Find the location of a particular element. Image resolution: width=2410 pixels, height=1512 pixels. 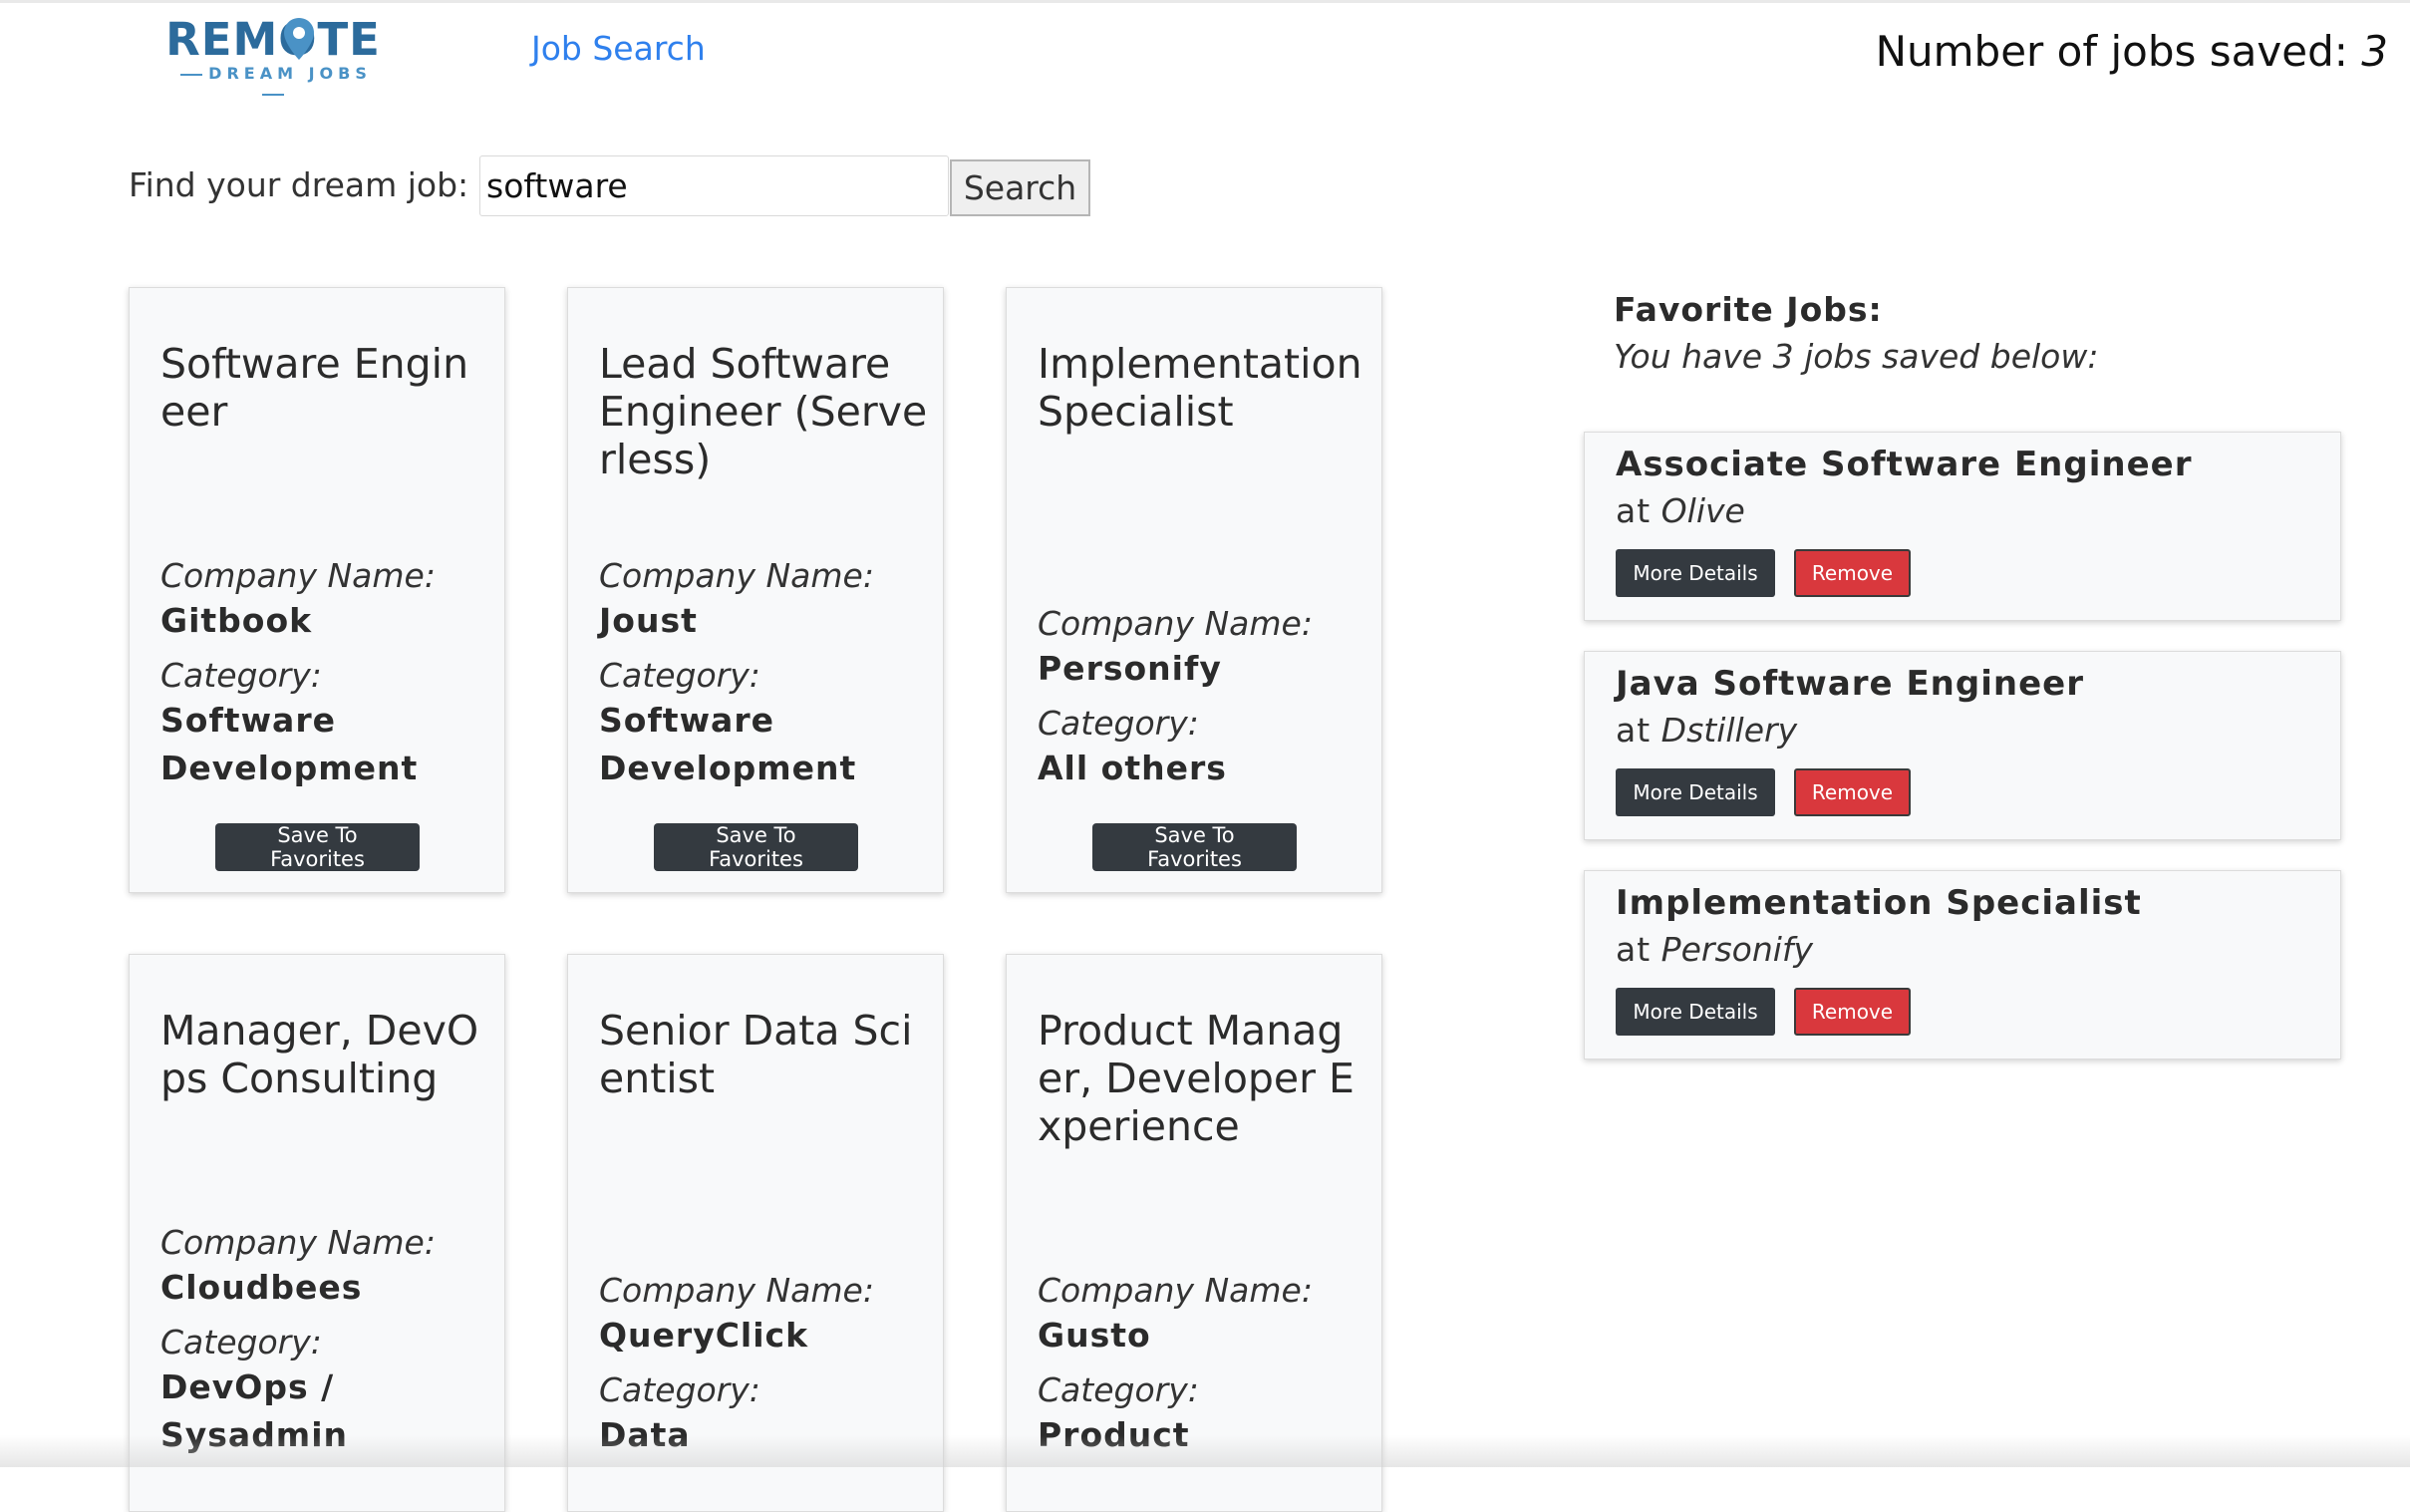

category-value: DevOps / Sysadmin is located at coordinates (254, 1411).